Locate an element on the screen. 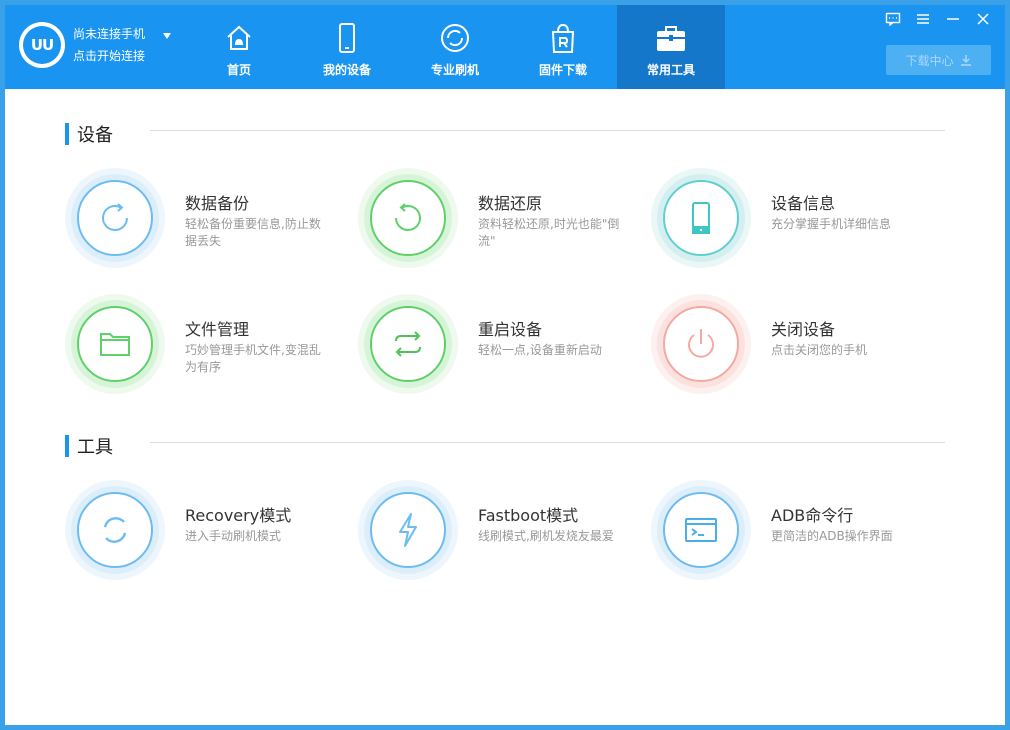 This screenshot has width=1010, height=730. backup-icon is located at coordinates (115, 218).